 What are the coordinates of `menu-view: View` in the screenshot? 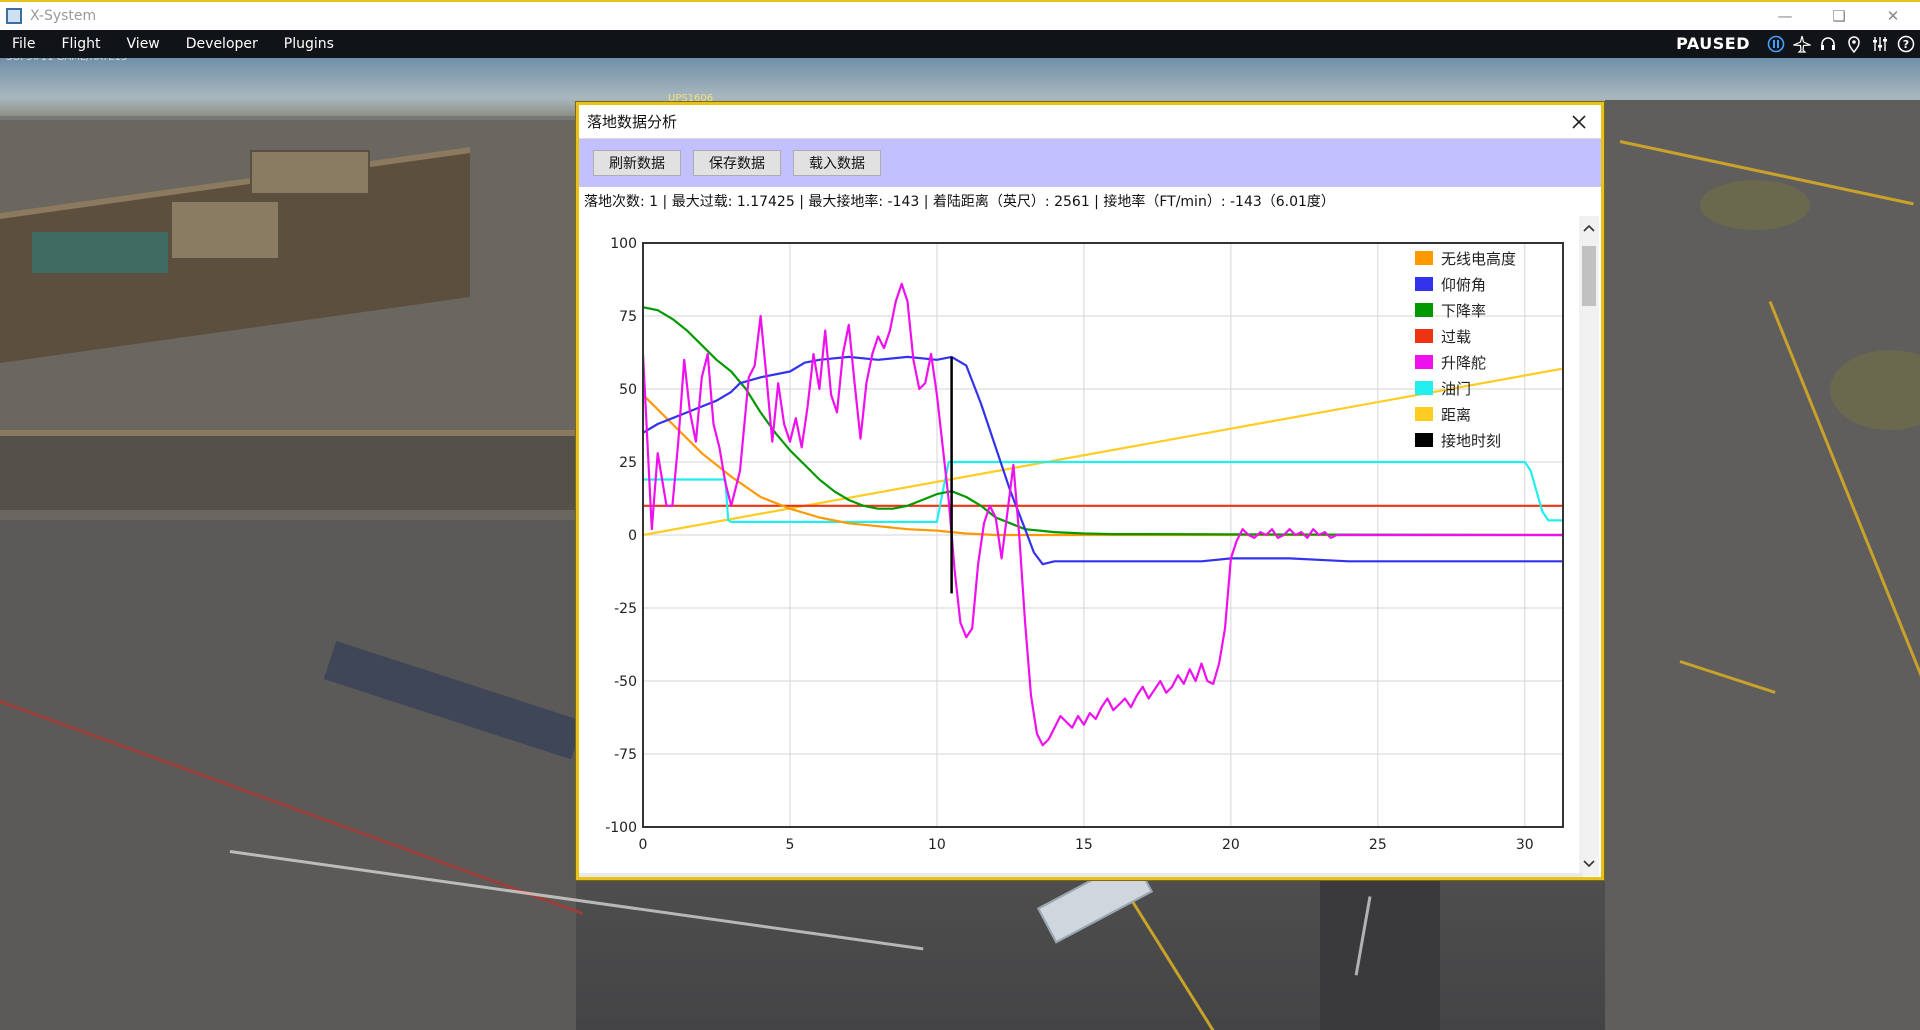 It's located at (143, 44).